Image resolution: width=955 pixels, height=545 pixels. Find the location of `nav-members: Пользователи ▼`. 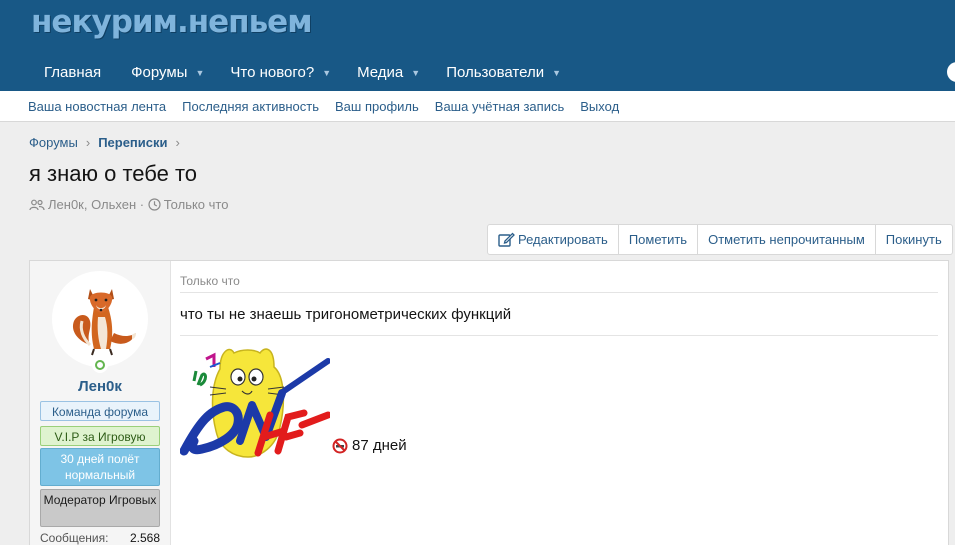

nav-members: Пользователи ▼ is located at coordinates (503, 72).